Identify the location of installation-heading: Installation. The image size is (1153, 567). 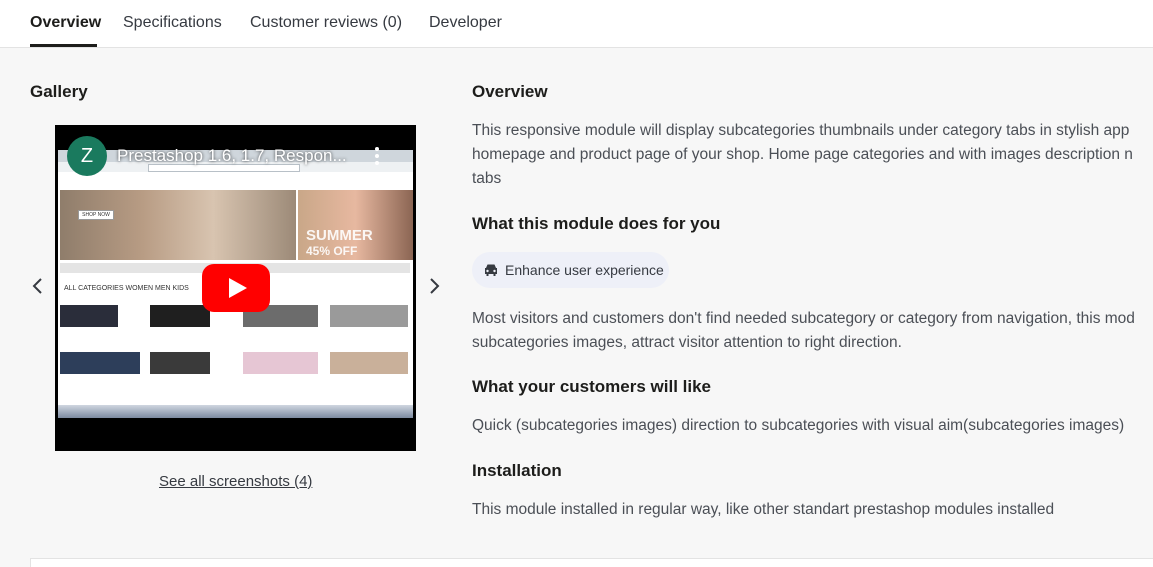
(517, 470).